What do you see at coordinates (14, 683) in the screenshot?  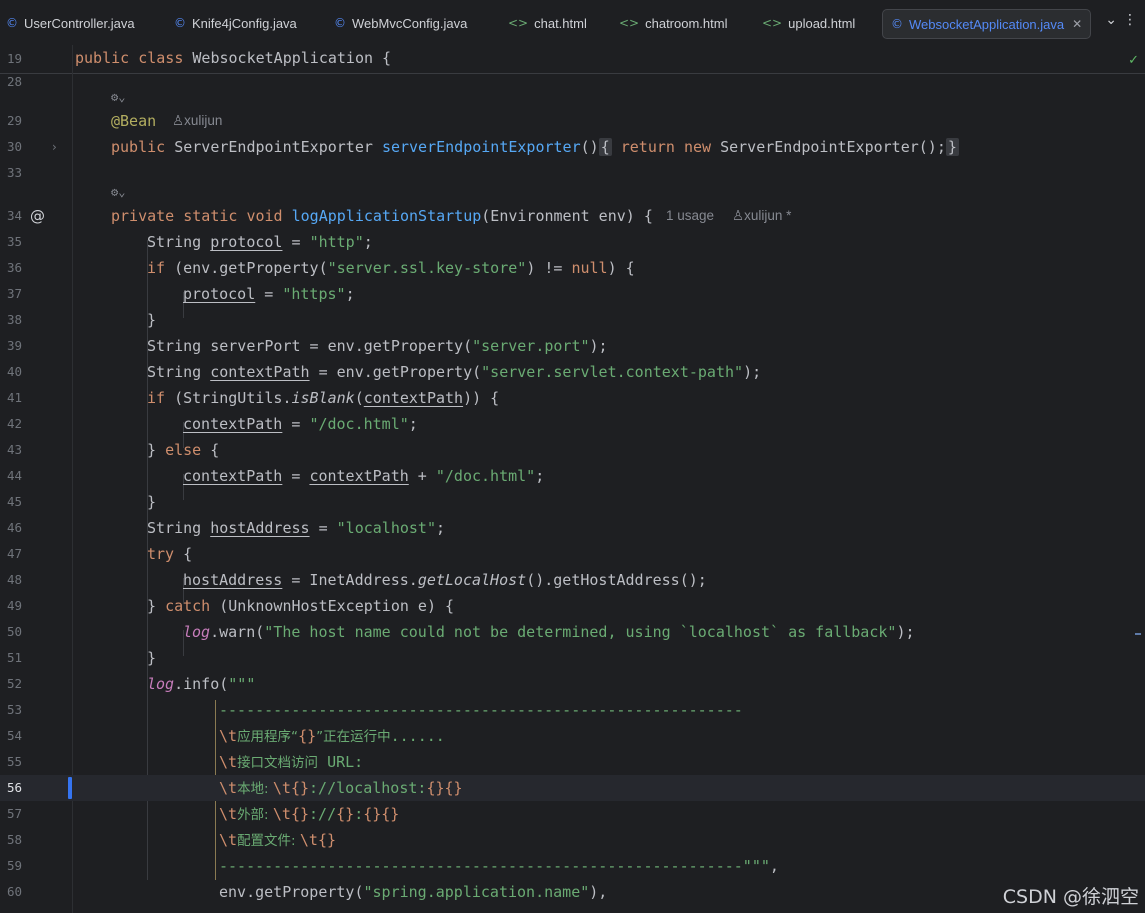 I see `line-number: 52` at bounding box center [14, 683].